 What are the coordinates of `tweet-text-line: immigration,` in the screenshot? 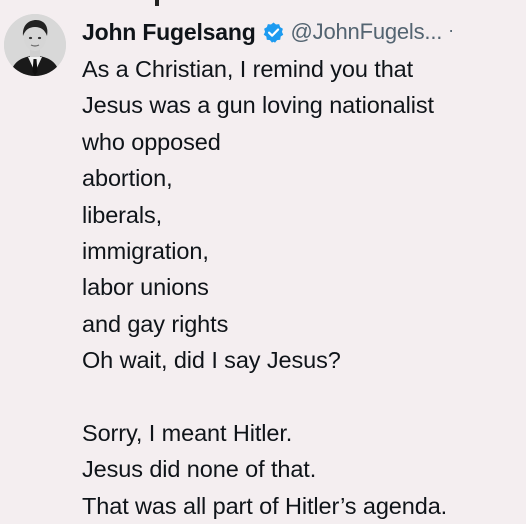 It's located at (145, 250).